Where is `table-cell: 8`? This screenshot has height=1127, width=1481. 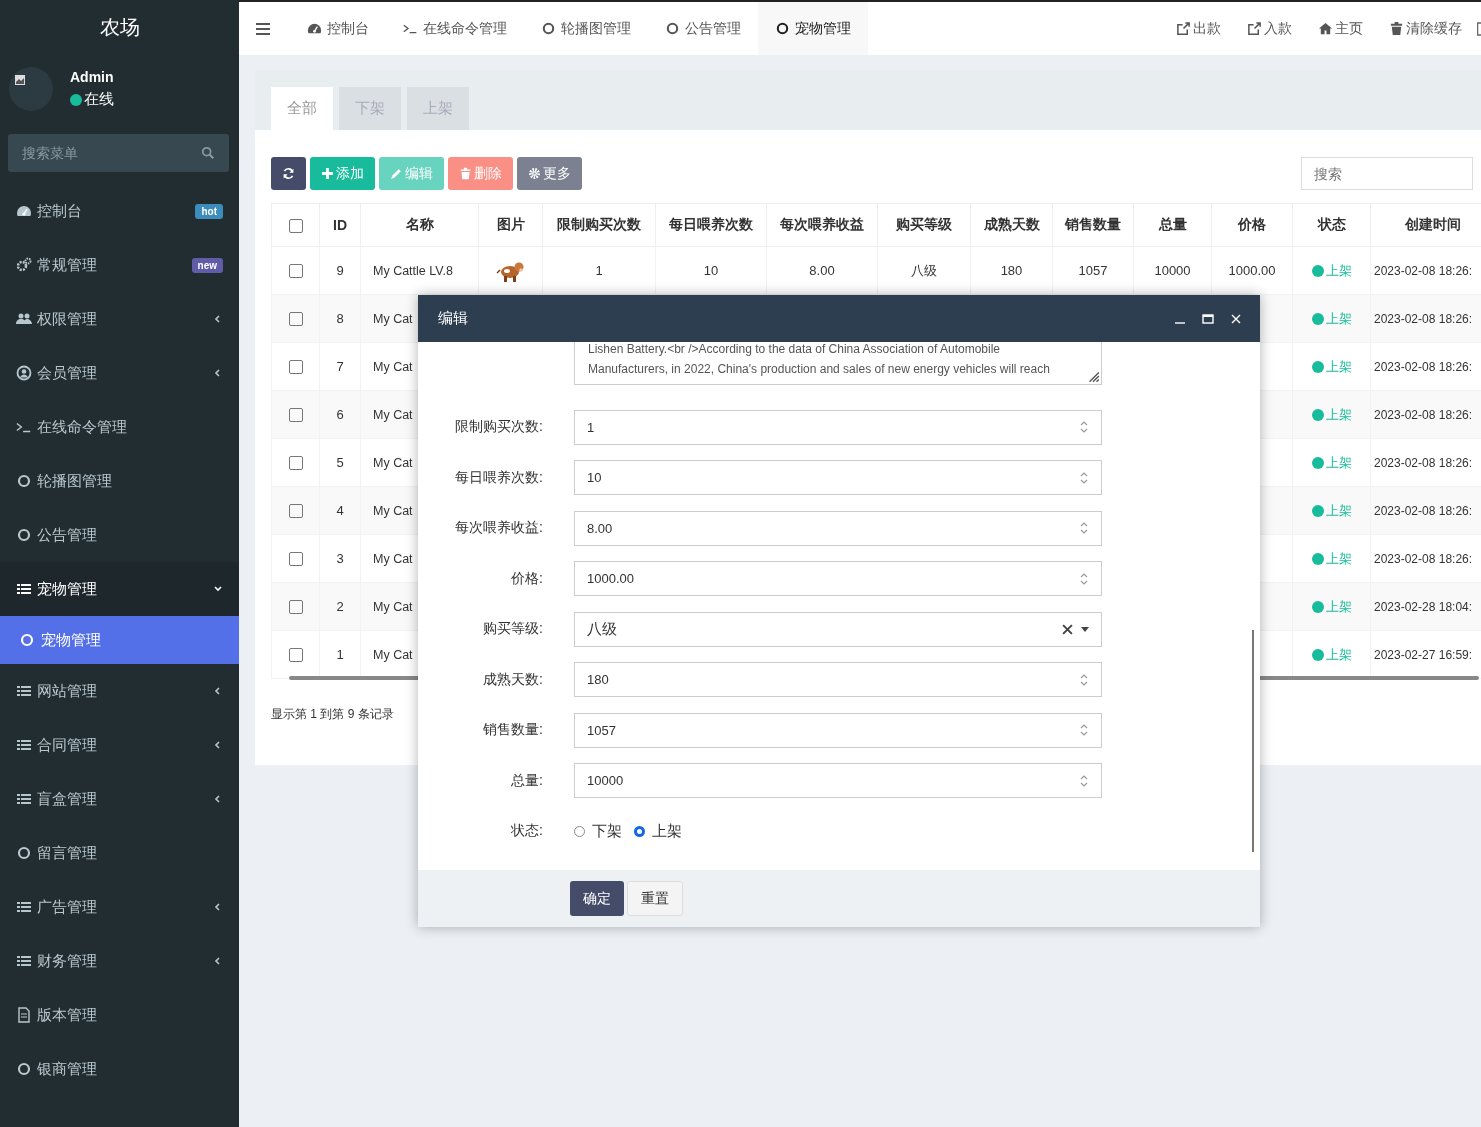 table-cell: 8 is located at coordinates (340, 318).